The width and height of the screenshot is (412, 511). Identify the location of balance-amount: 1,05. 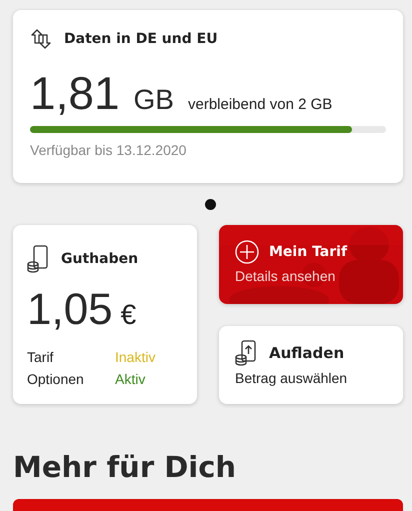
(70, 310).